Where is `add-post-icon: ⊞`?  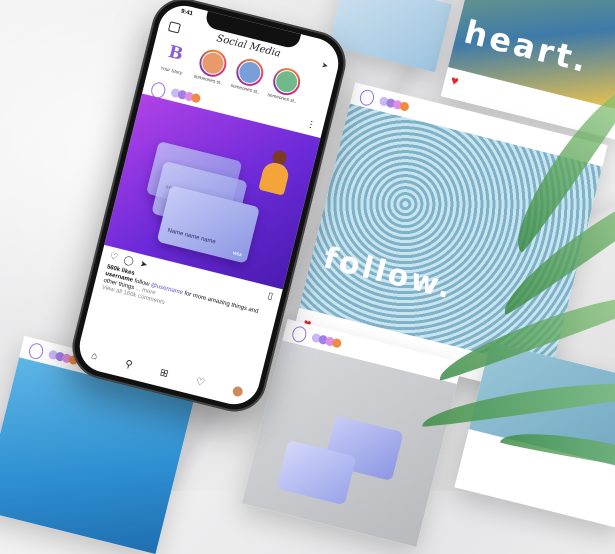
add-post-icon: ⊞ is located at coordinates (164, 373).